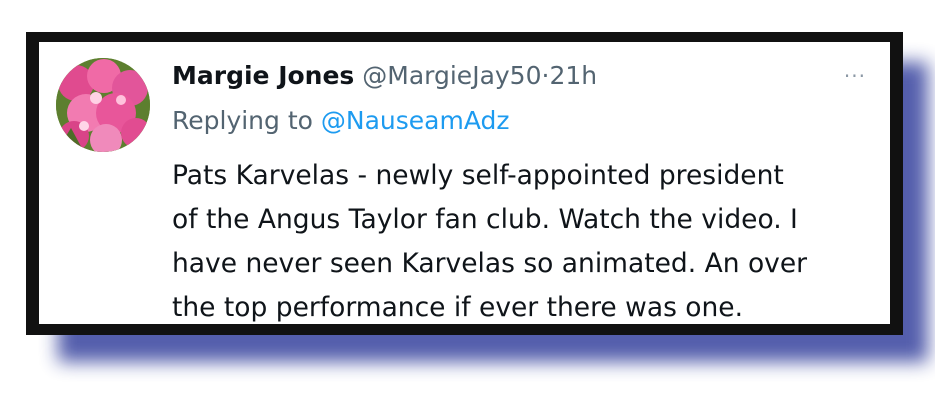  I want to click on author-name: Margie Jones, so click(263, 75).